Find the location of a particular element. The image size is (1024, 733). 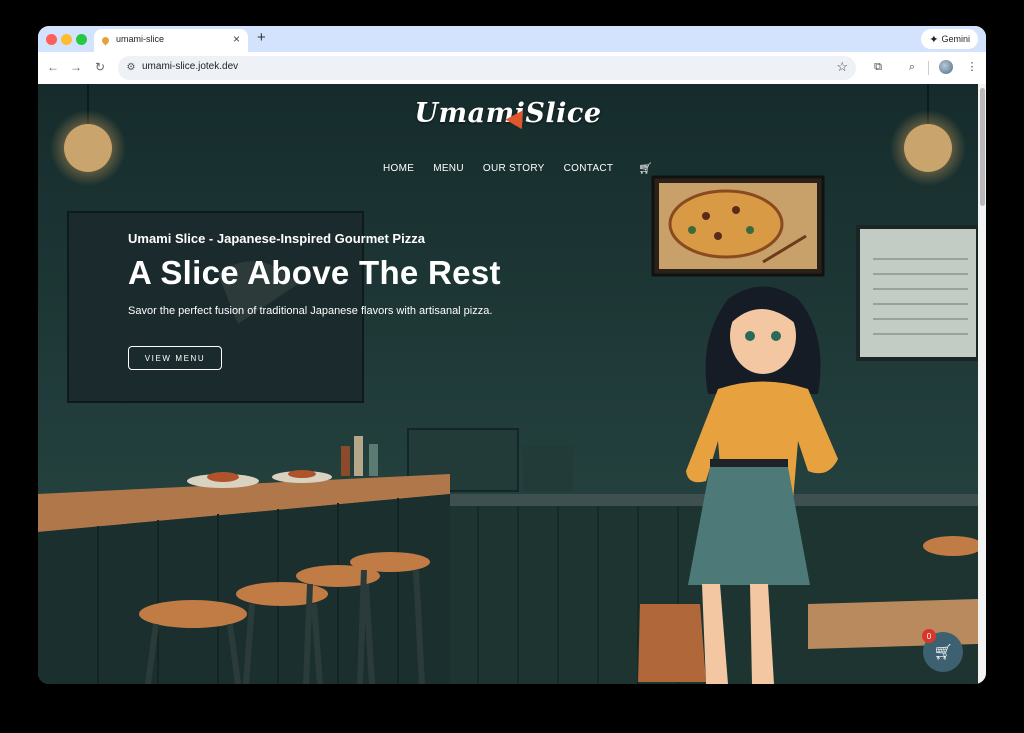

address-bar: ⚙ umami-slice.jotek.dev ☆ is located at coordinates (487, 68).